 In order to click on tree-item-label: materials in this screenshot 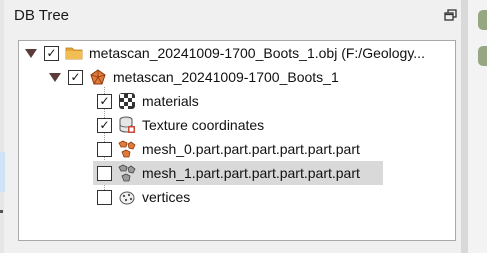, I will do `click(170, 101)`.